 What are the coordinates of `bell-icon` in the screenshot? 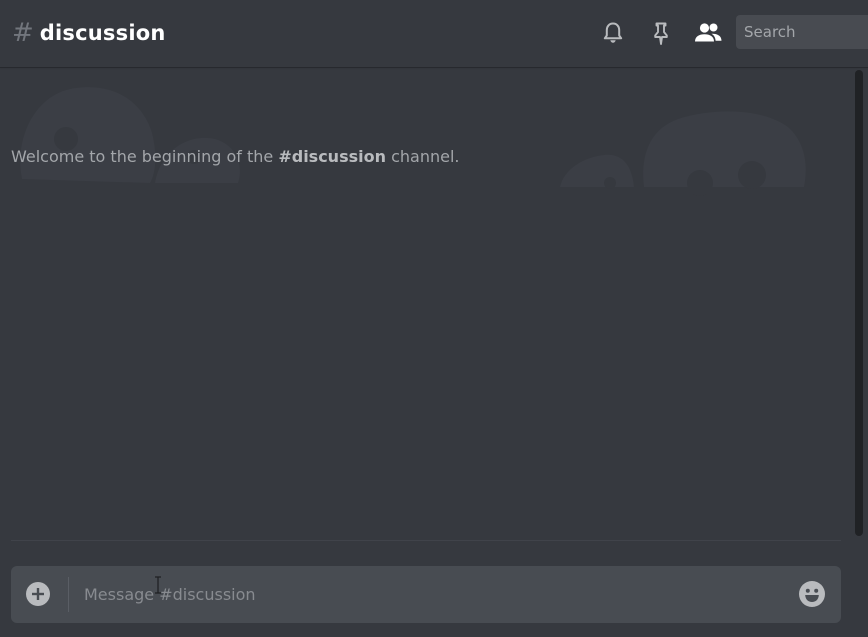 It's located at (613, 33).